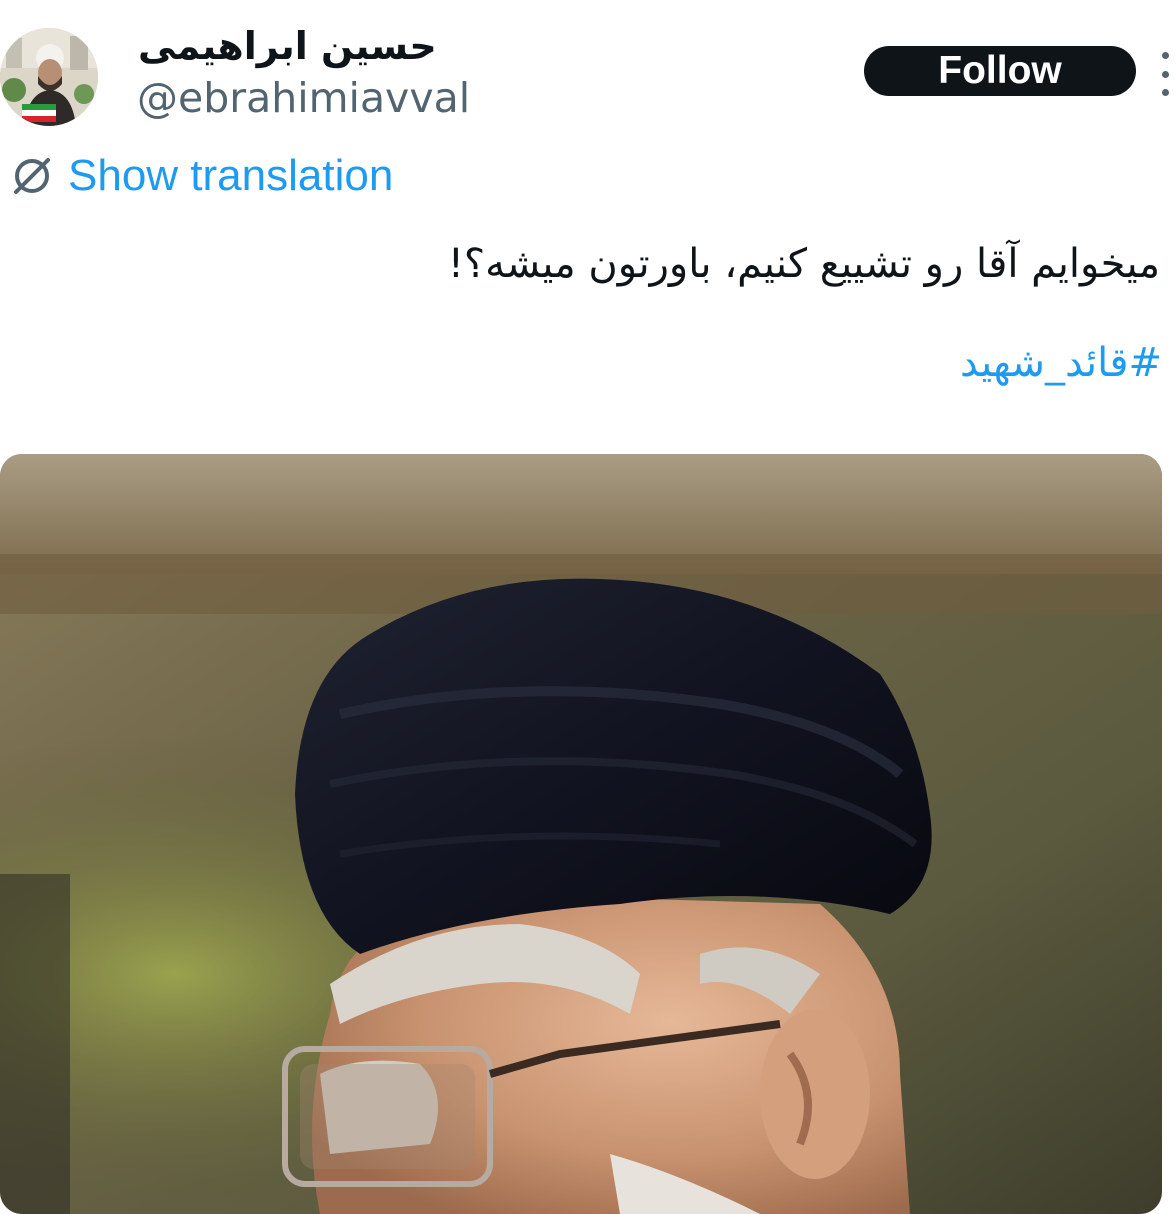  I want to click on show-translation-label: Show translation, so click(231, 175).